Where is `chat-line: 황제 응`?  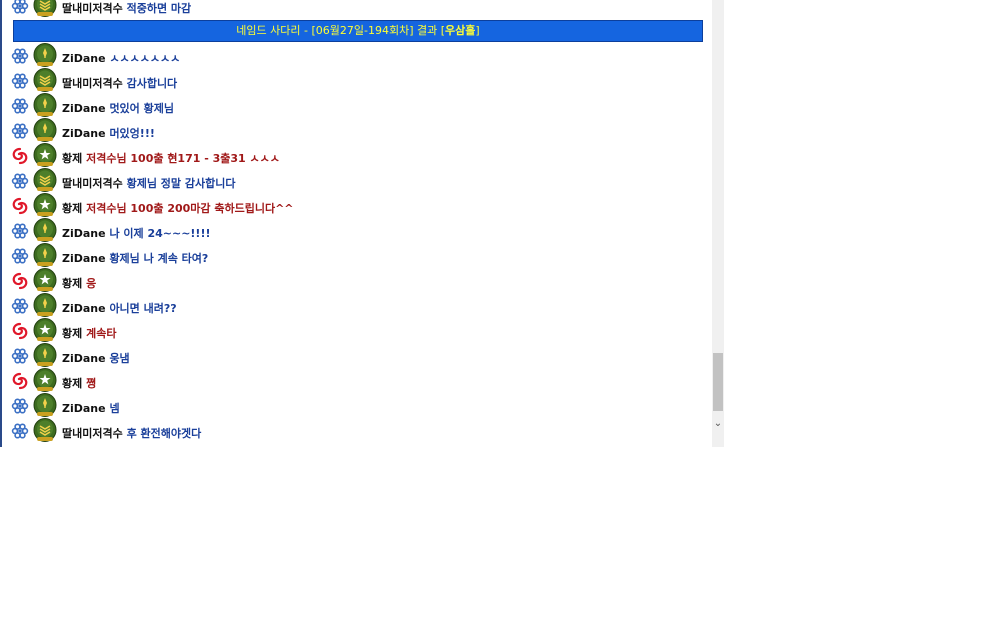 chat-line: 황제 응 is located at coordinates (79, 283).